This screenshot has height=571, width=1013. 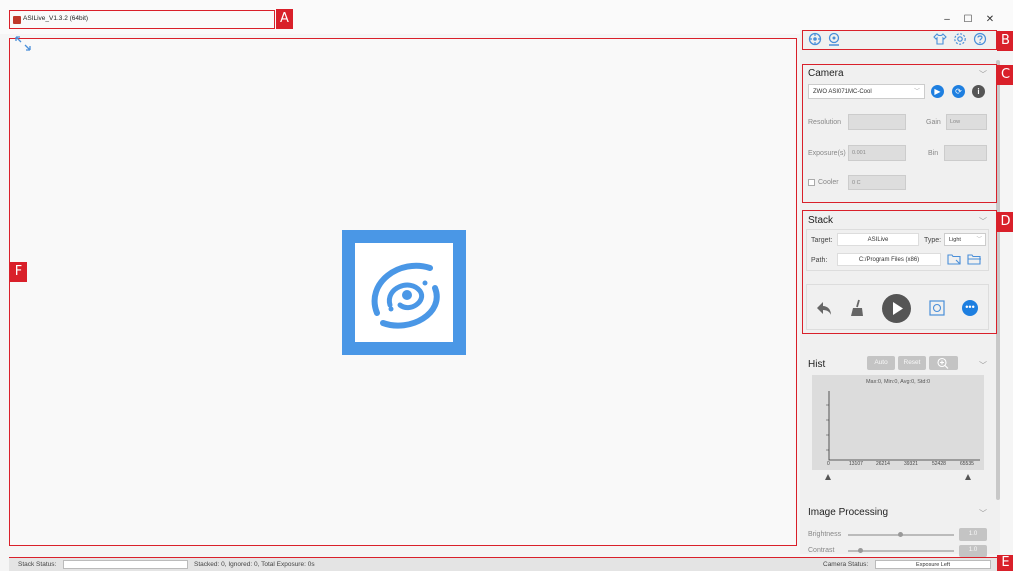 I want to click on path-label: Path:, so click(x=819, y=260).